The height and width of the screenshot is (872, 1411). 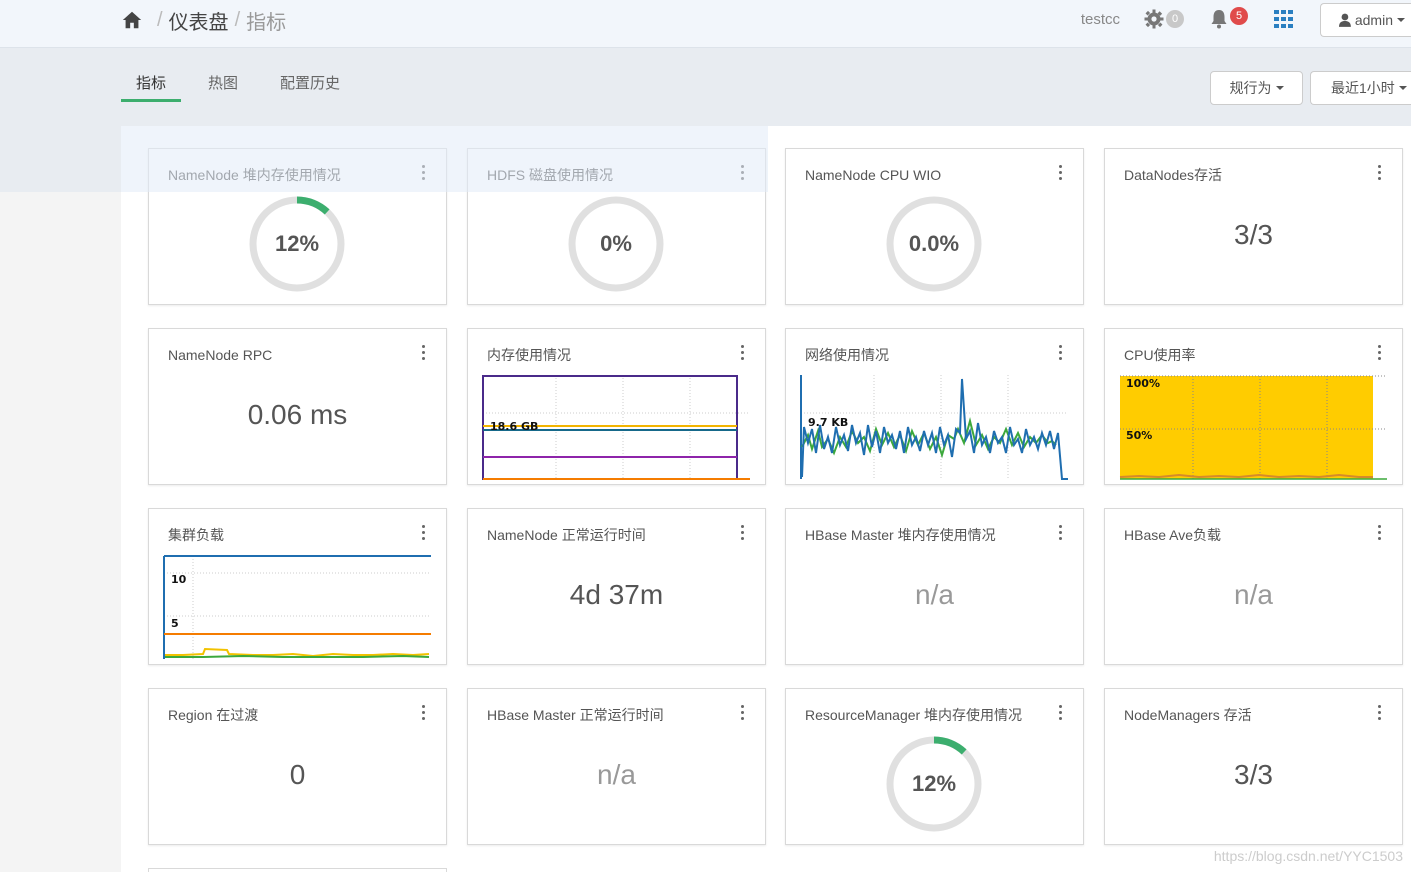 I want to click on top-right-menu: testcc 0 5 admin, so click(x=1246, y=19).